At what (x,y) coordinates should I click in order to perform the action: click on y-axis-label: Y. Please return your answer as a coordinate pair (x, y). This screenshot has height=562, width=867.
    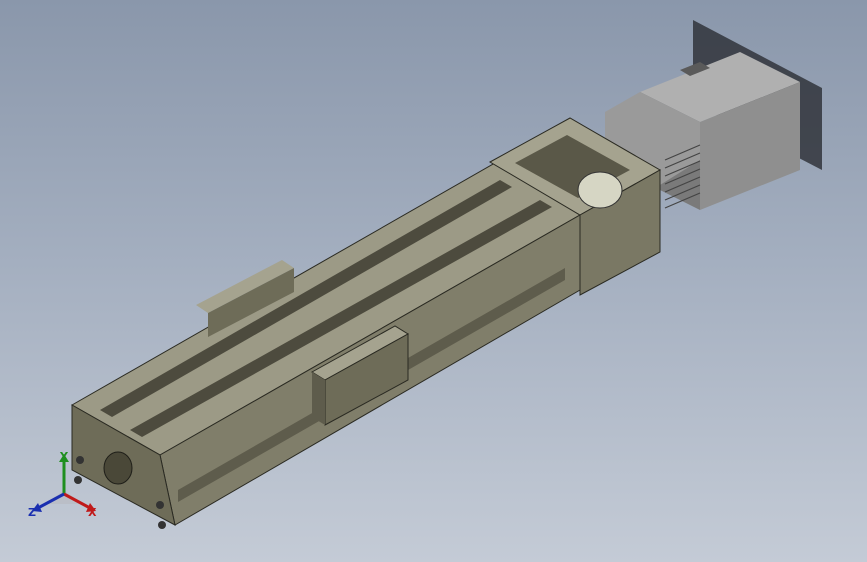
    Looking at the image, I should click on (64, 456).